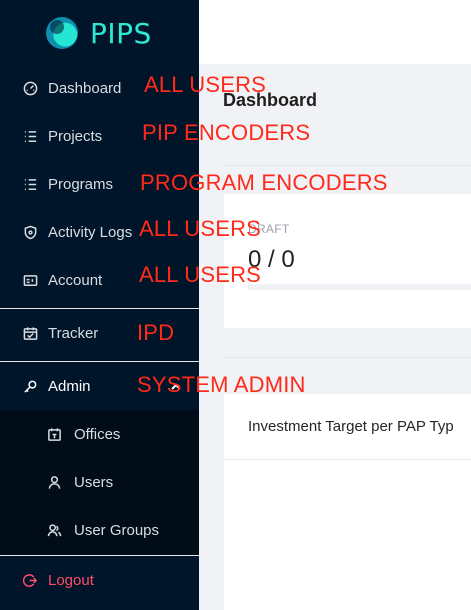 This screenshot has width=471, height=610. I want to click on brand: PIPS, so click(99, 33).